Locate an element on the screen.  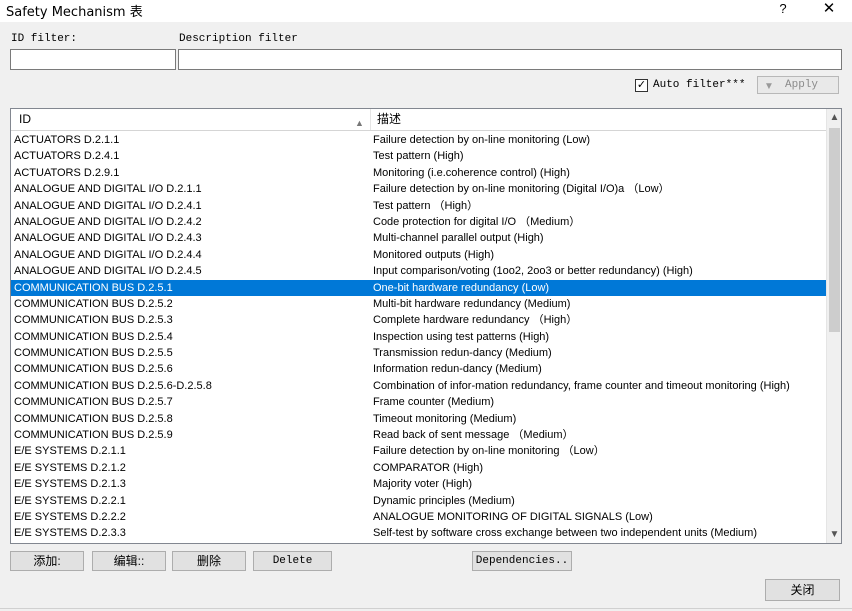
row-id-cell: E/E SYSTEMS D.2.3.3 is located at coordinates (70, 533).